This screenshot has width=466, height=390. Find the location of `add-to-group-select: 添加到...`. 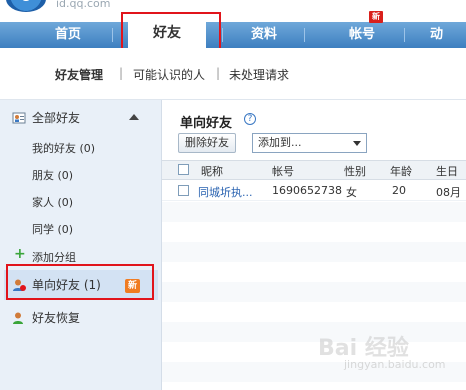

add-to-group-select: 添加到... is located at coordinates (309, 143).